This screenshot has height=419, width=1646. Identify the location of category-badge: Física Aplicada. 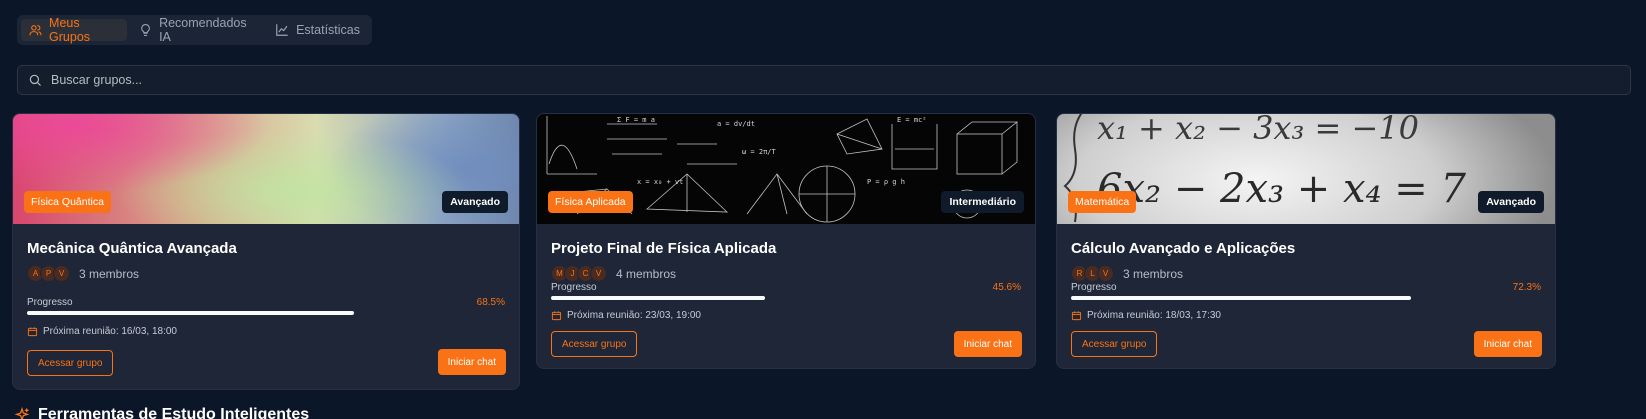
(590, 202).